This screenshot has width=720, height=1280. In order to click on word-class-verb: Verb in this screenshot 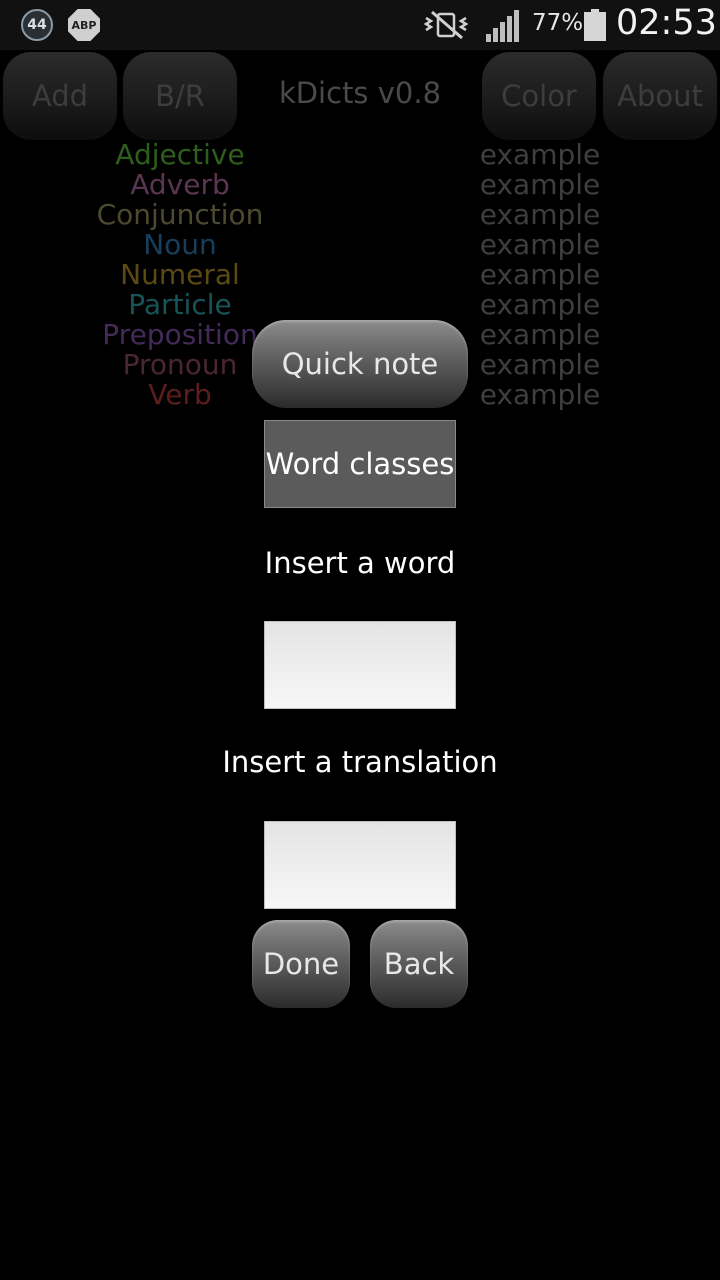, I will do `click(180, 394)`.